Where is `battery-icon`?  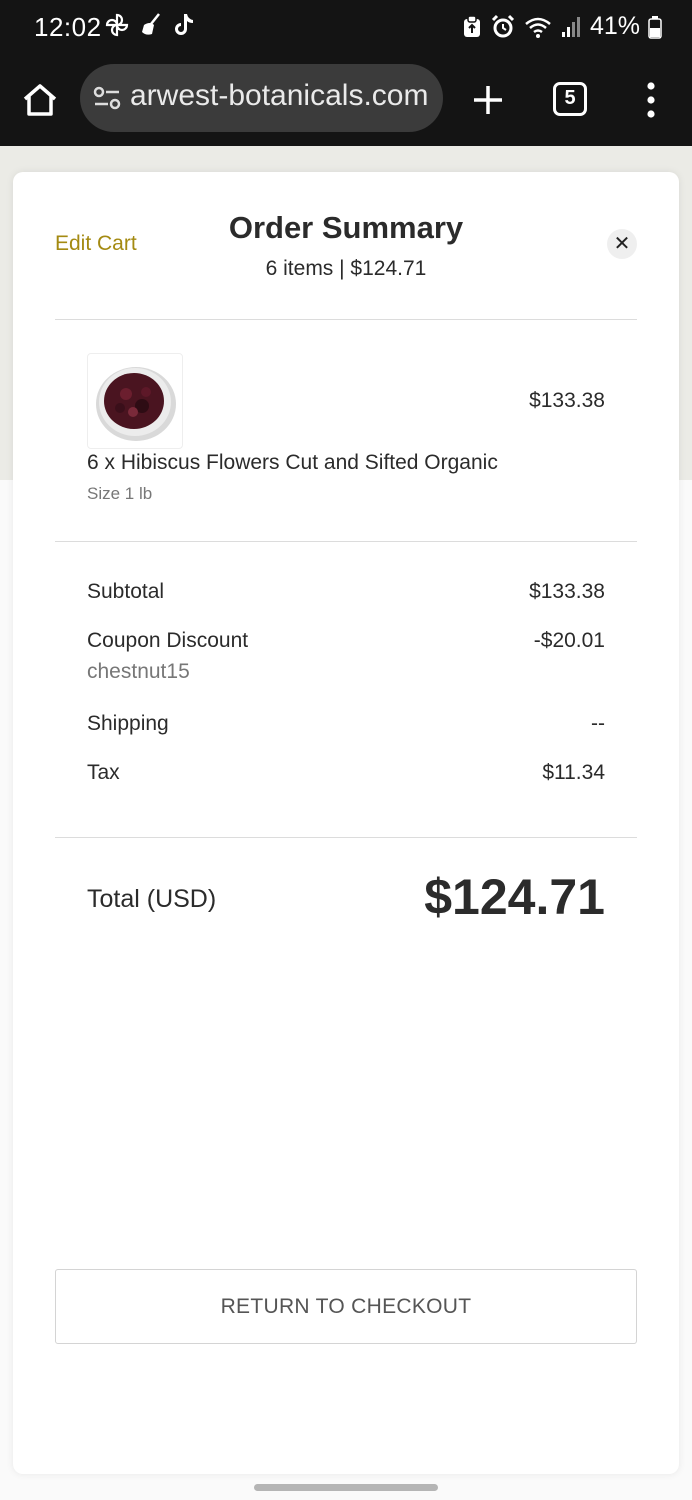 battery-icon is located at coordinates (655, 27).